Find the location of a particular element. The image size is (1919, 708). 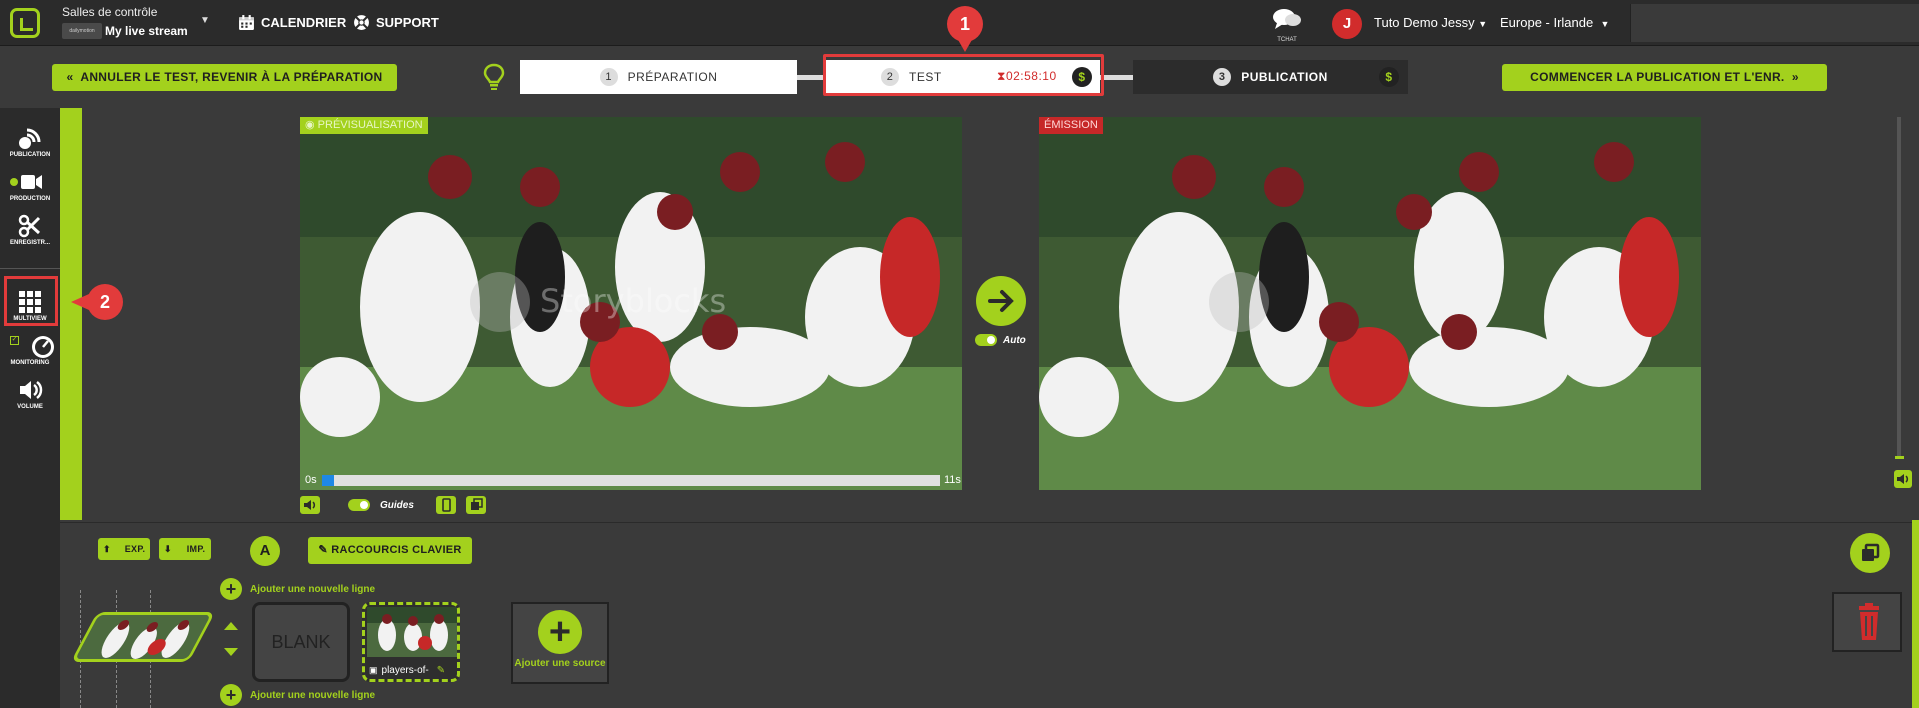

duplicate-button is located at coordinates (1870, 553).